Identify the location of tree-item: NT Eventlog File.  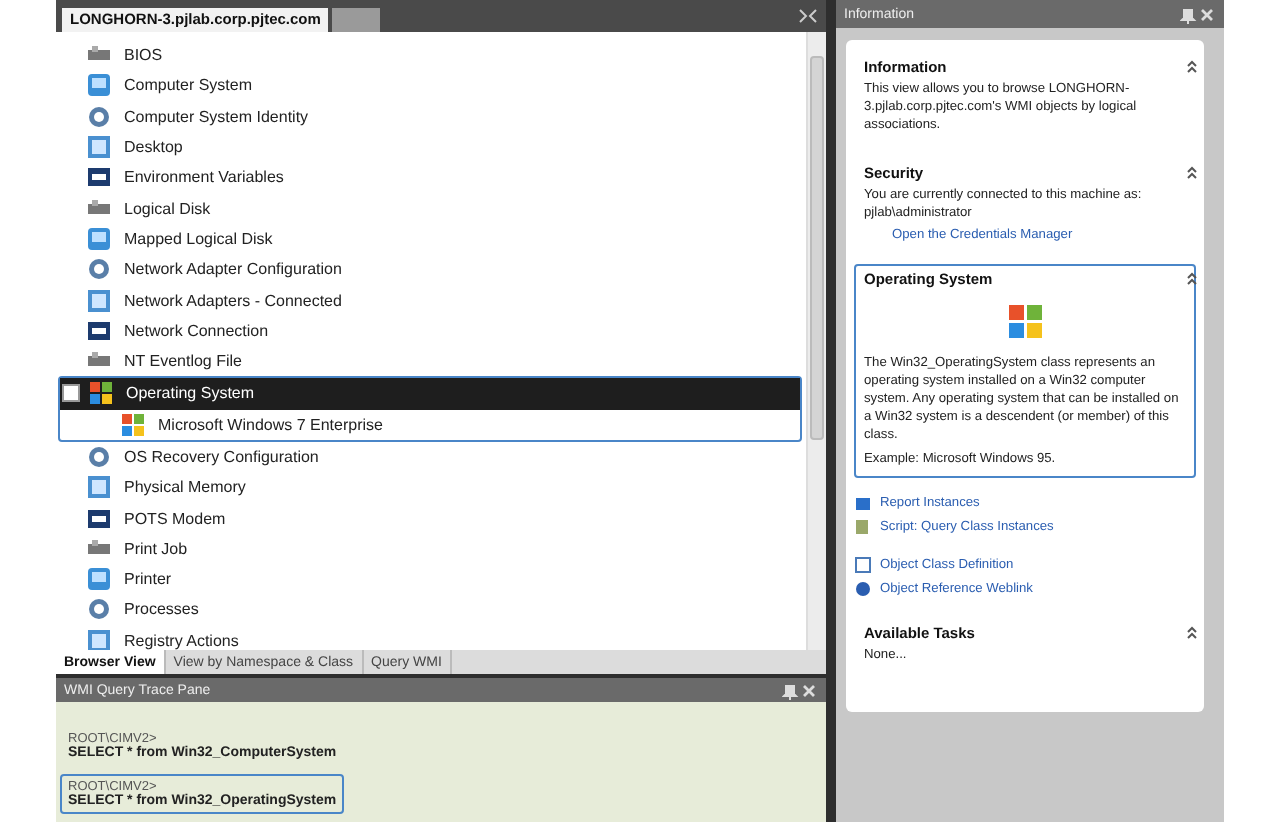
(434, 361).